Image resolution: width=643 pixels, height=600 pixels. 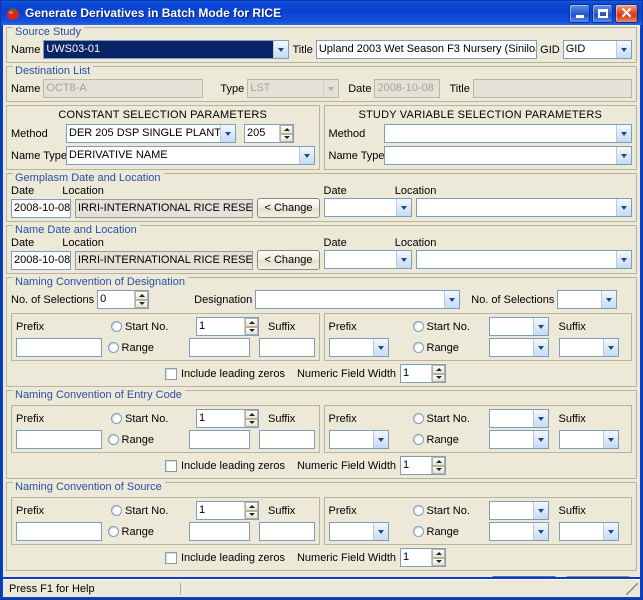 What do you see at coordinates (59, 531) in the screenshot?
I see `source-prefix-field` at bounding box center [59, 531].